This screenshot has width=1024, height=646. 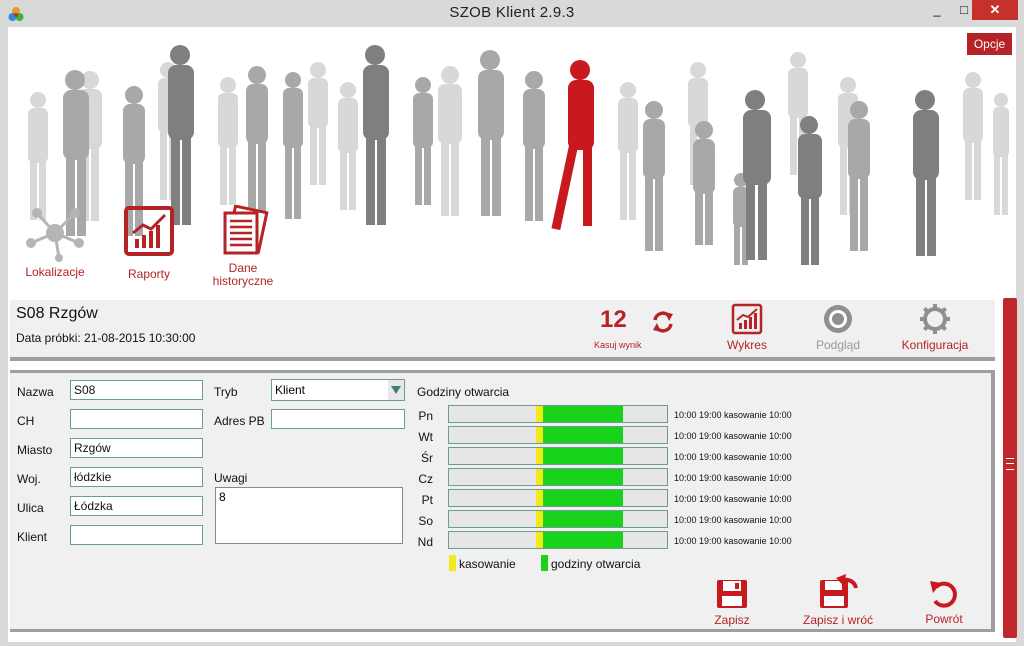 What do you see at coordinates (544, 563) in the screenshot?
I see `legend-open-swatch` at bounding box center [544, 563].